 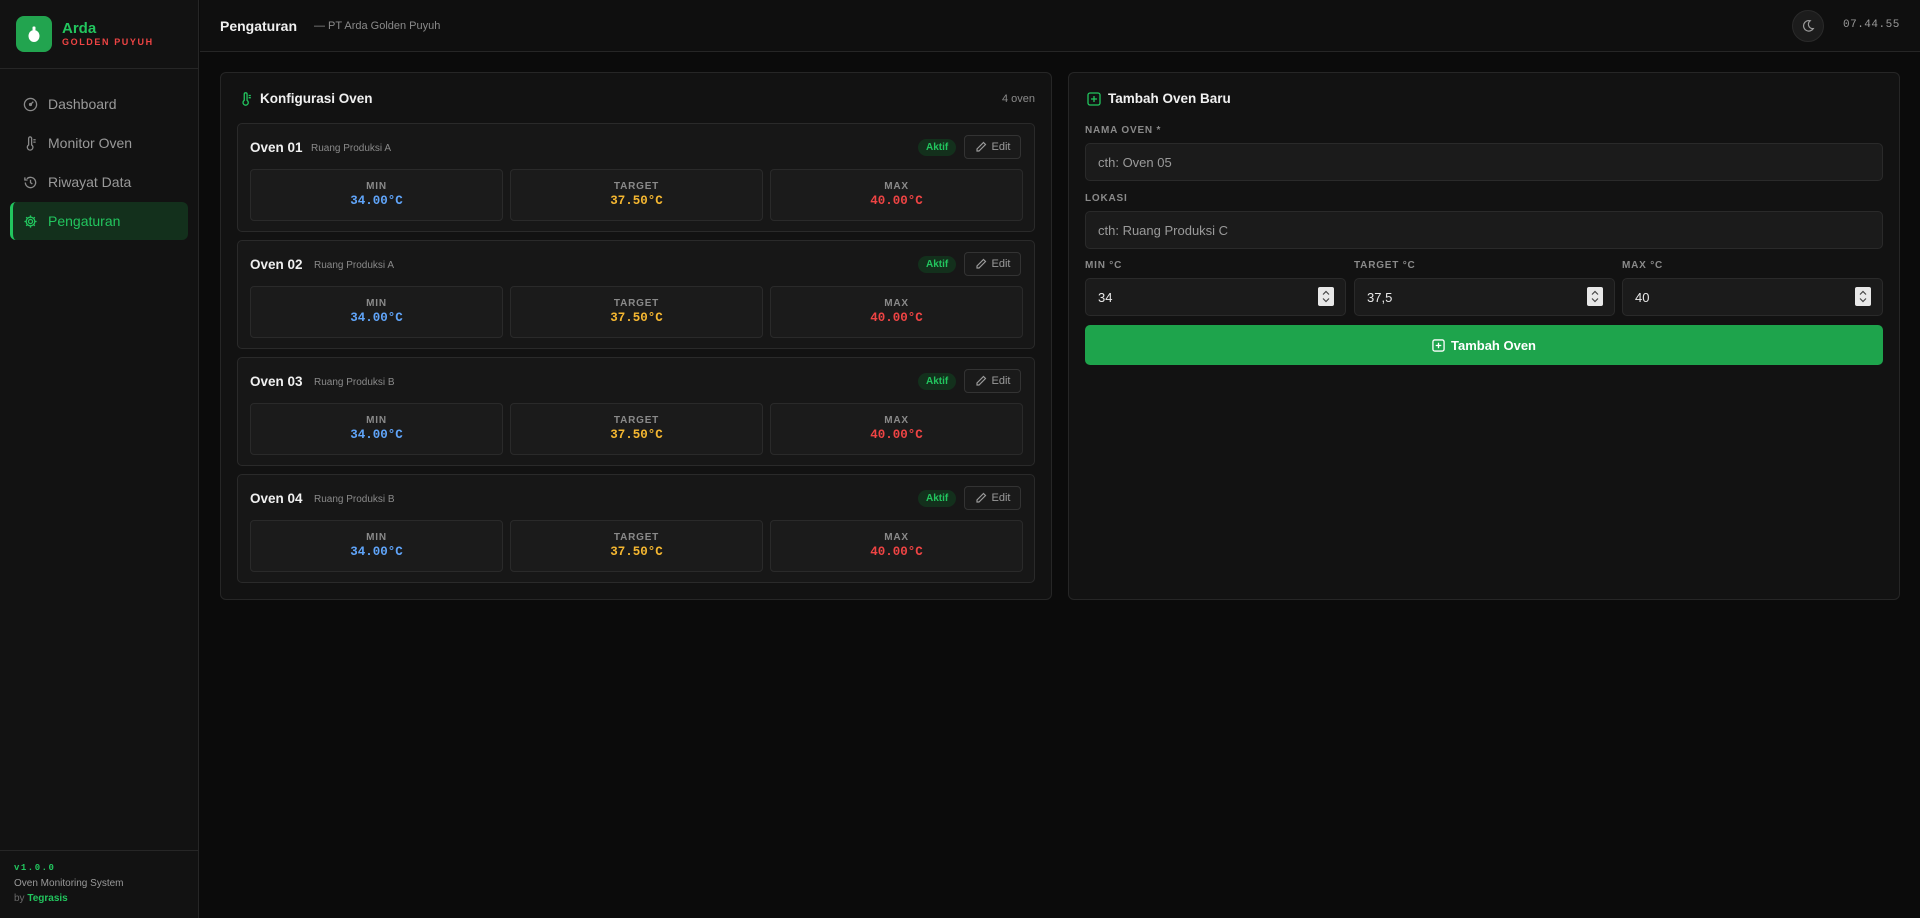 What do you see at coordinates (276, 381) in the screenshot?
I see `oven-name: Oven 03` at bounding box center [276, 381].